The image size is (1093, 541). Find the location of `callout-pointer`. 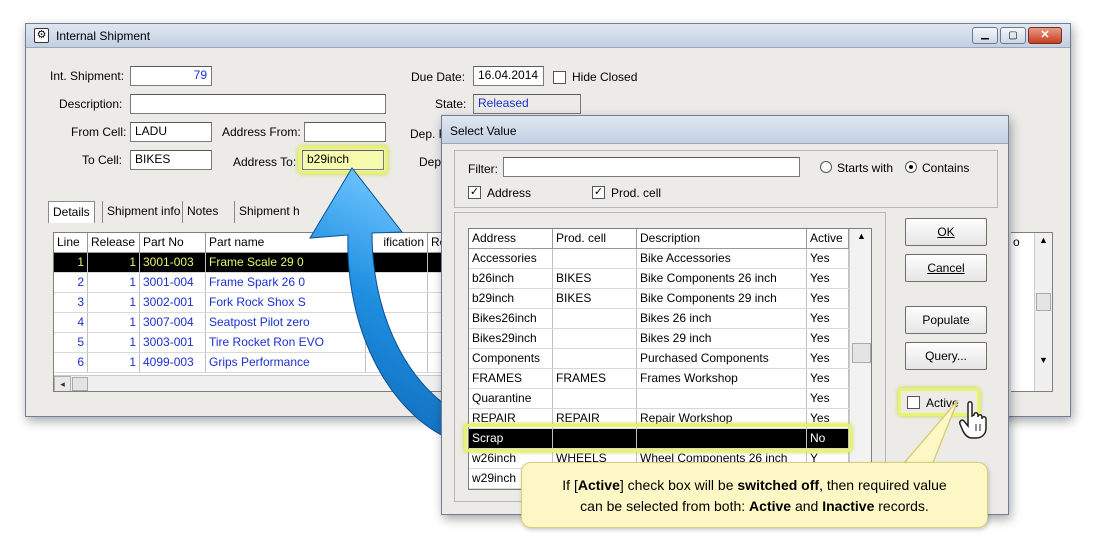

callout-pointer is located at coordinates (931, 435).